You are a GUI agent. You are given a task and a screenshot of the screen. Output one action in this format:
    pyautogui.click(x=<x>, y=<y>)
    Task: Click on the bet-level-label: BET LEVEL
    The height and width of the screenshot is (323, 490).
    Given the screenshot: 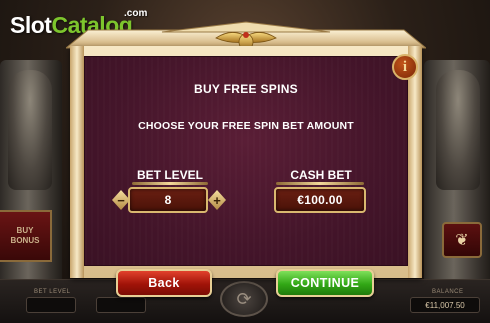 What is the action you would take?
    pyautogui.click(x=169, y=175)
    